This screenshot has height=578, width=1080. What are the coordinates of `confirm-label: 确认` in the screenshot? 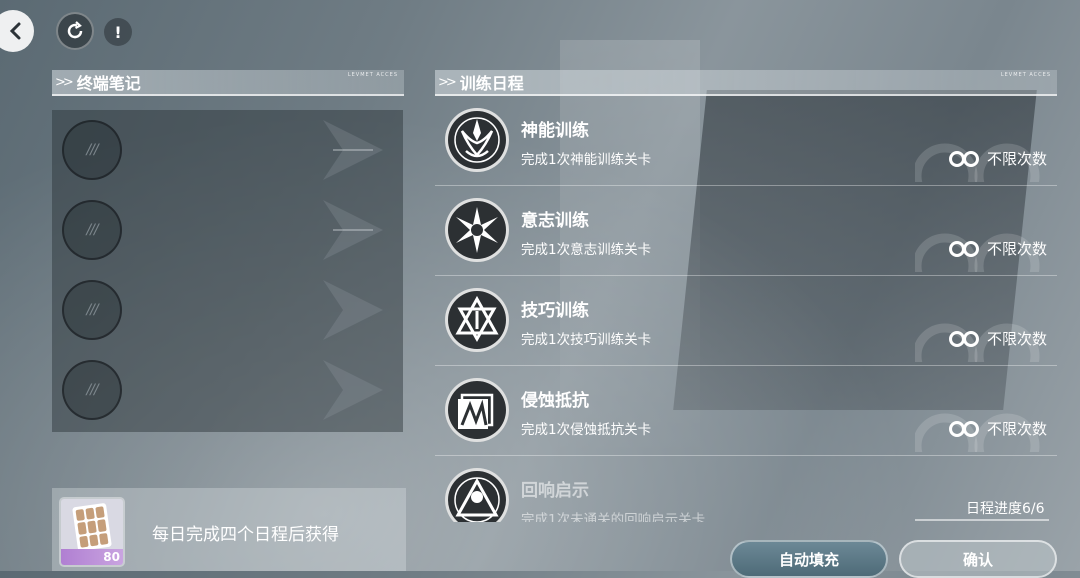 It's located at (977, 559).